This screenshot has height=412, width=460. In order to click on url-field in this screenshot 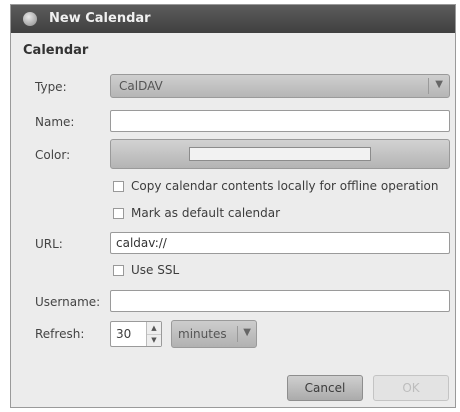, I will do `click(280, 243)`.